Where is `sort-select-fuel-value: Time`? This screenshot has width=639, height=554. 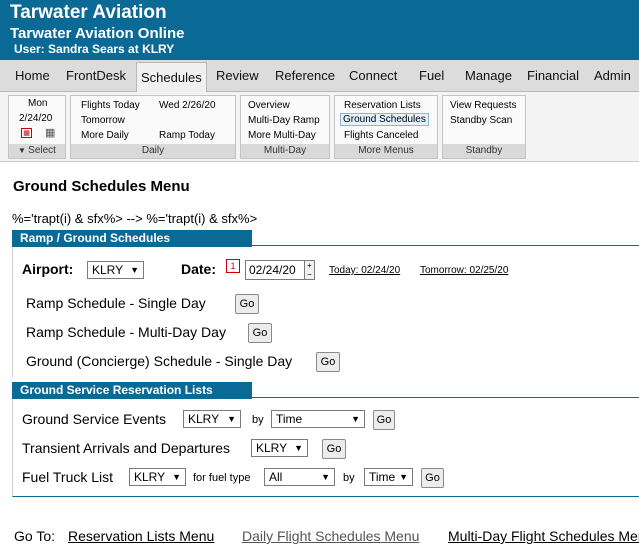
sort-select-fuel-value: Time is located at coordinates (382, 477).